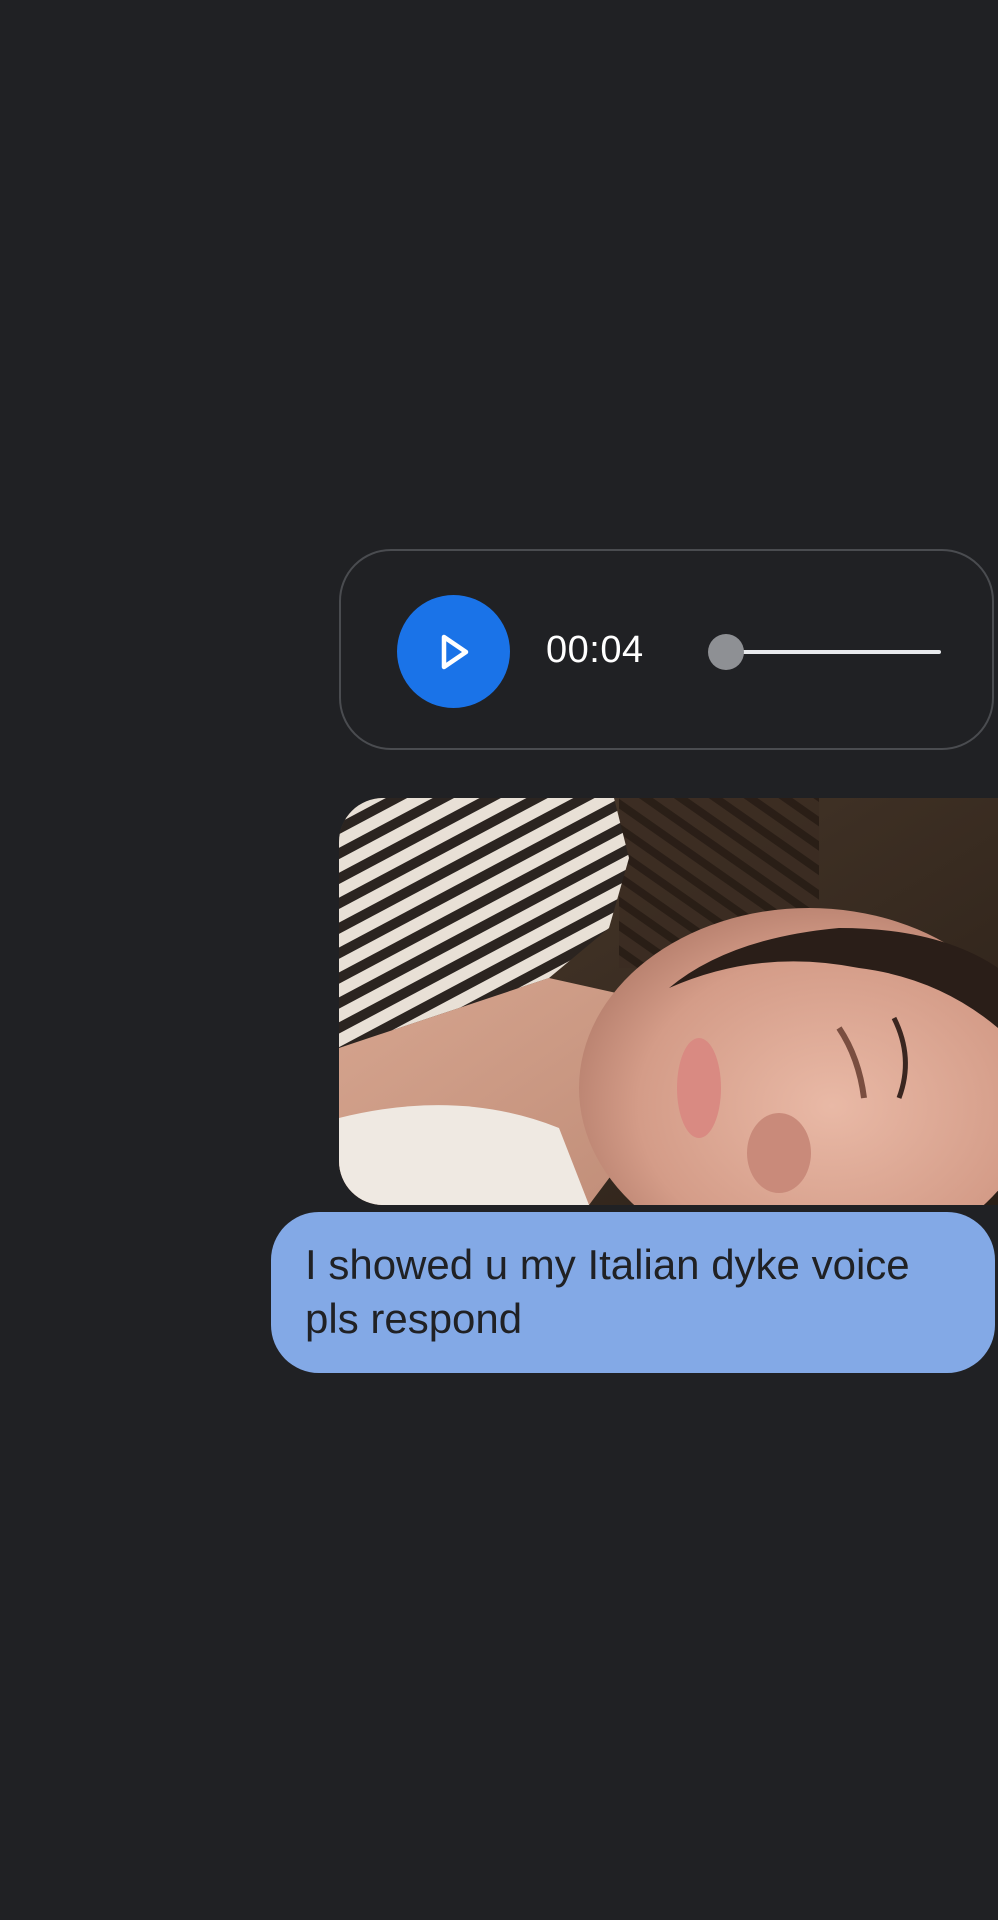 This screenshot has height=1920, width=998. I want to click on audio-seek-track, so click(833, 652).